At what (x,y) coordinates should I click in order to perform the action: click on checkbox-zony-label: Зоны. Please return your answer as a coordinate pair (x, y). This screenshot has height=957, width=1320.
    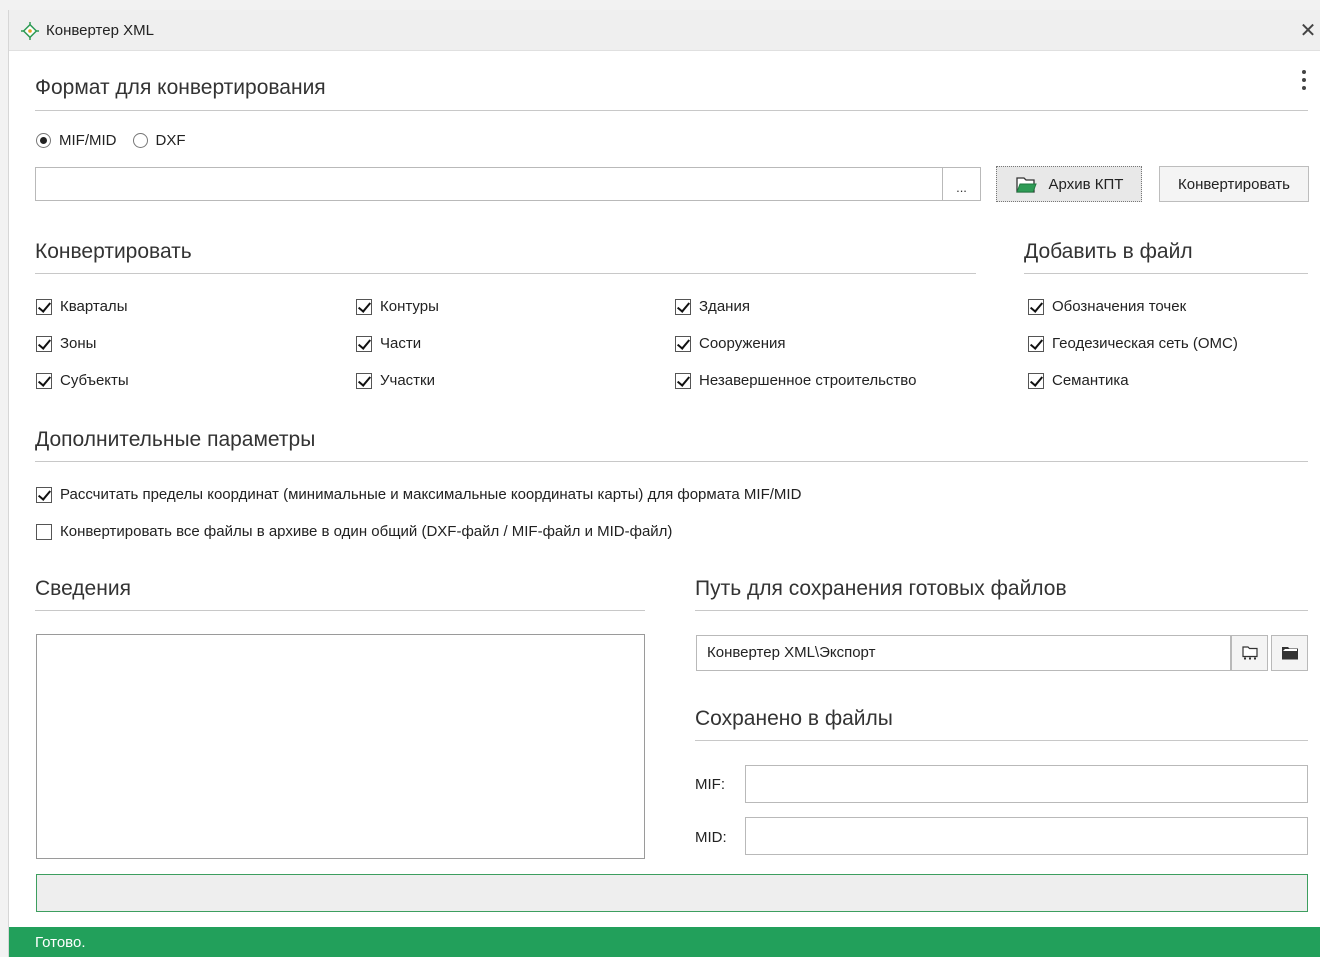
    Looking at the image, I should click on (78, 343).